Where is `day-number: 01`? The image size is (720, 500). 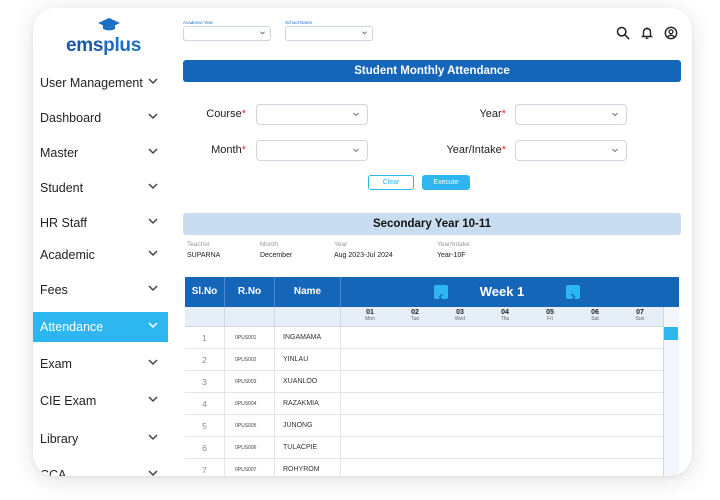 day-number: 01 is located at coordinates (370, 312).